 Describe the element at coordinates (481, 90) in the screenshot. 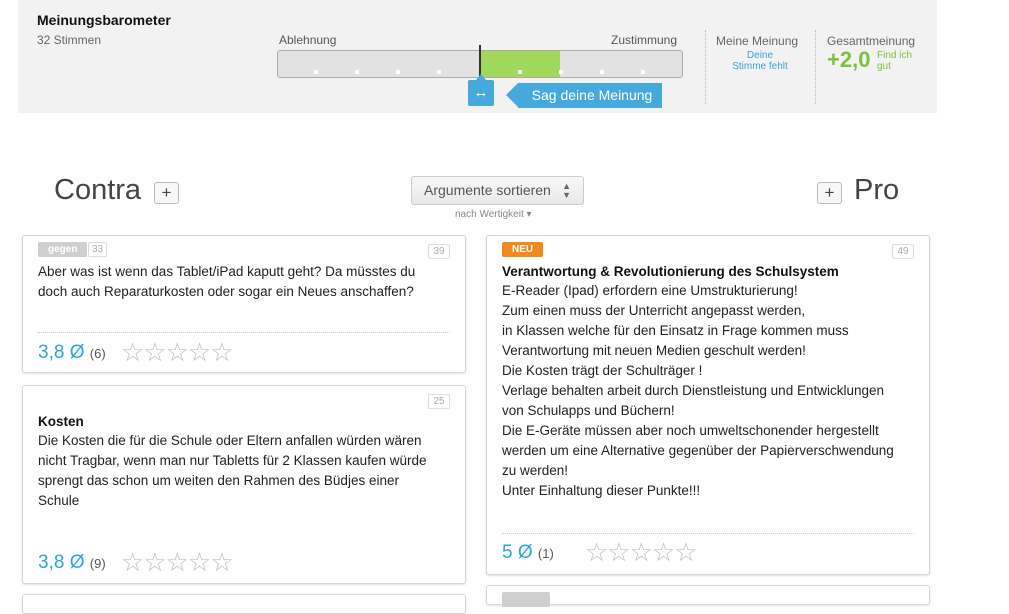

I see `slider-handle-icon: ↔` at that location.